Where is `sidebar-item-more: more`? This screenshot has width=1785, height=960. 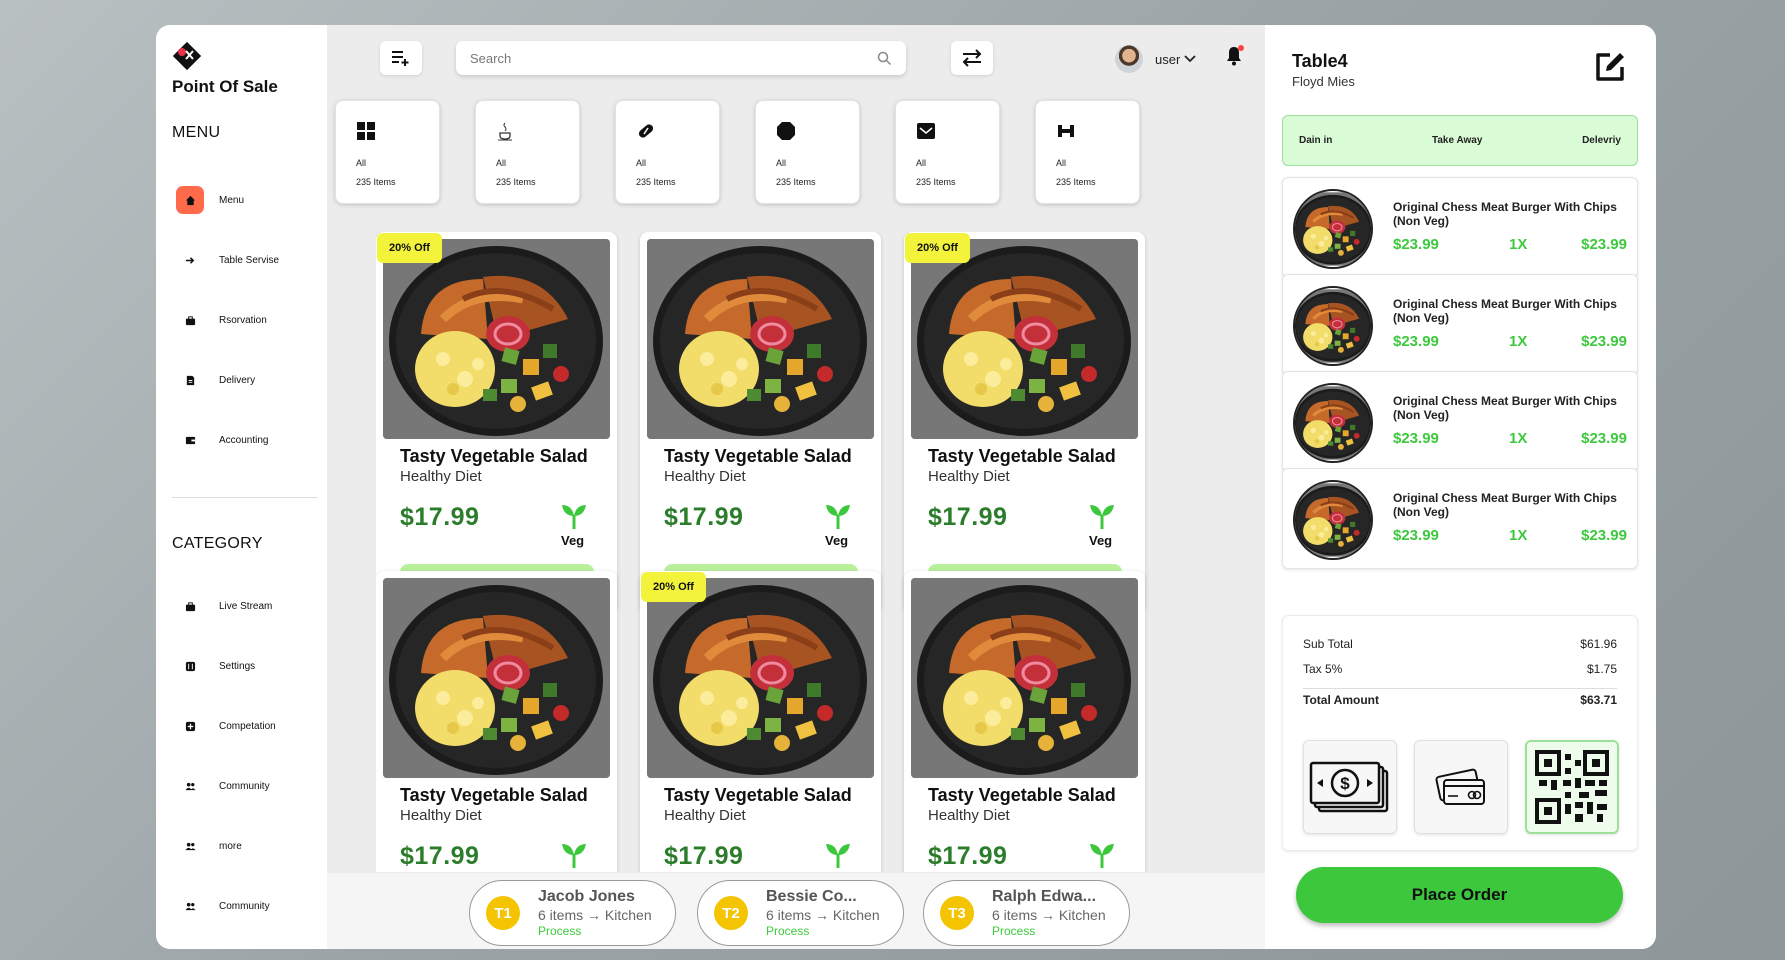
sidebar-item-more: more is located at coordinates (246, 846).